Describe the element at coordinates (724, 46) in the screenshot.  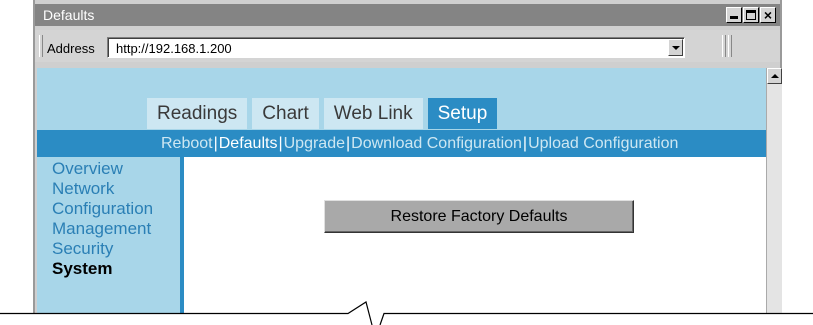
I see `toolbar-grip-right` at that location.